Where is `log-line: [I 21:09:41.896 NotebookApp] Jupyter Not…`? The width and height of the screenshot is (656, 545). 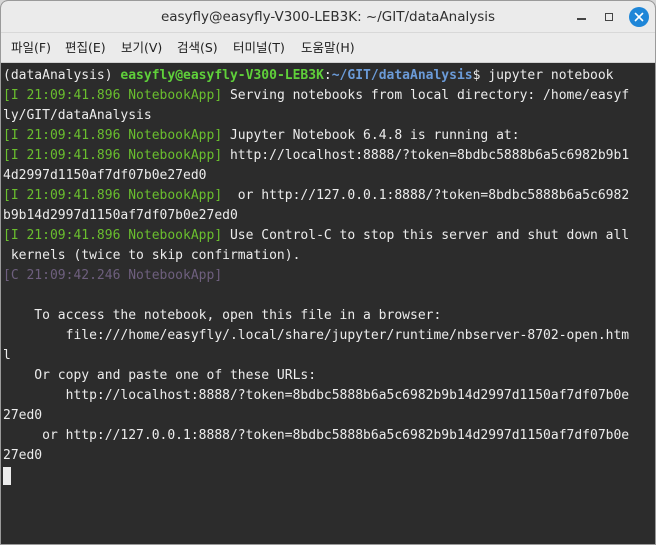 log-line: [I 21:09:41.896 NotebookApp] Jupyter Not… is located at coordinates (324, 136).